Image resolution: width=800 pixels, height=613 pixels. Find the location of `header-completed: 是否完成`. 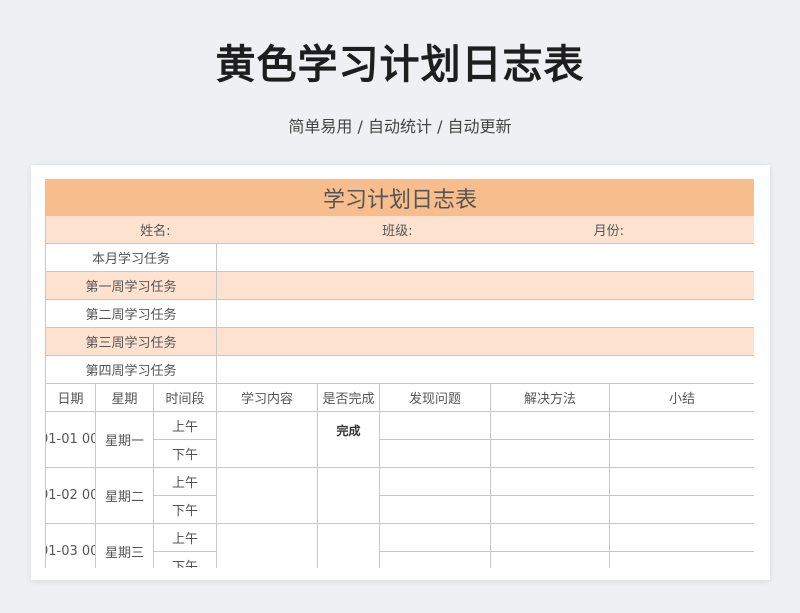

header-completed: 是否完成 is located at coordinates (348, 397).